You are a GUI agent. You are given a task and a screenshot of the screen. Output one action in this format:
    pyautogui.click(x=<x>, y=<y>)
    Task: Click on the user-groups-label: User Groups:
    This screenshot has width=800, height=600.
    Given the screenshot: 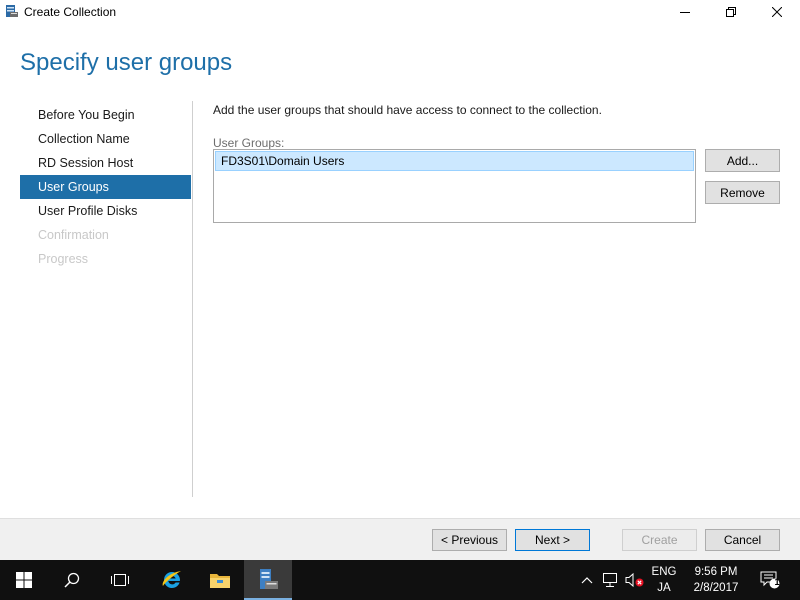 What is the action you would take?
    pyautogui.click(x=249, y=143)
    